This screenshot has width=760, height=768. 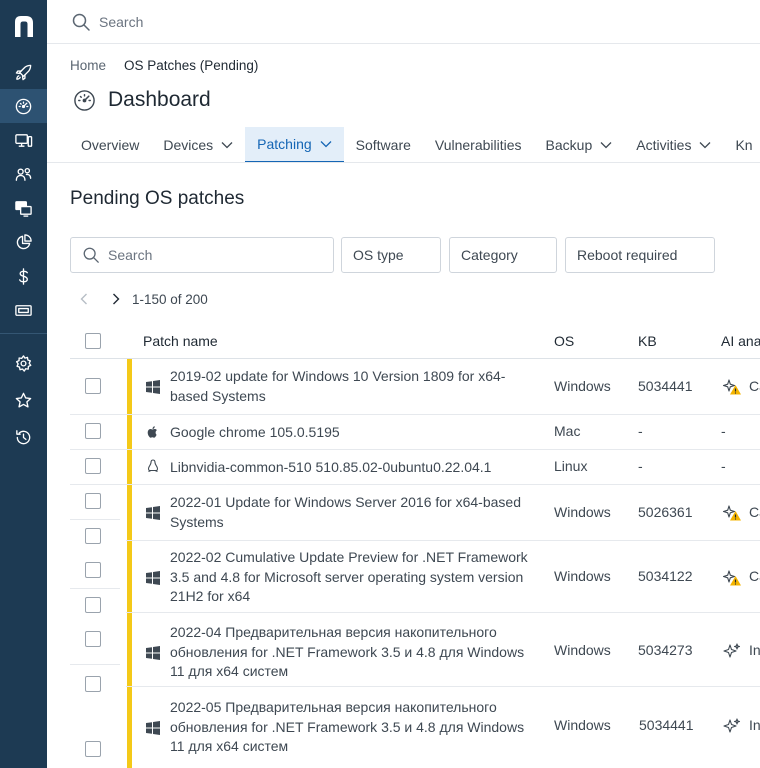 I want to click on ticket-icon, so click(x=23, y=310).